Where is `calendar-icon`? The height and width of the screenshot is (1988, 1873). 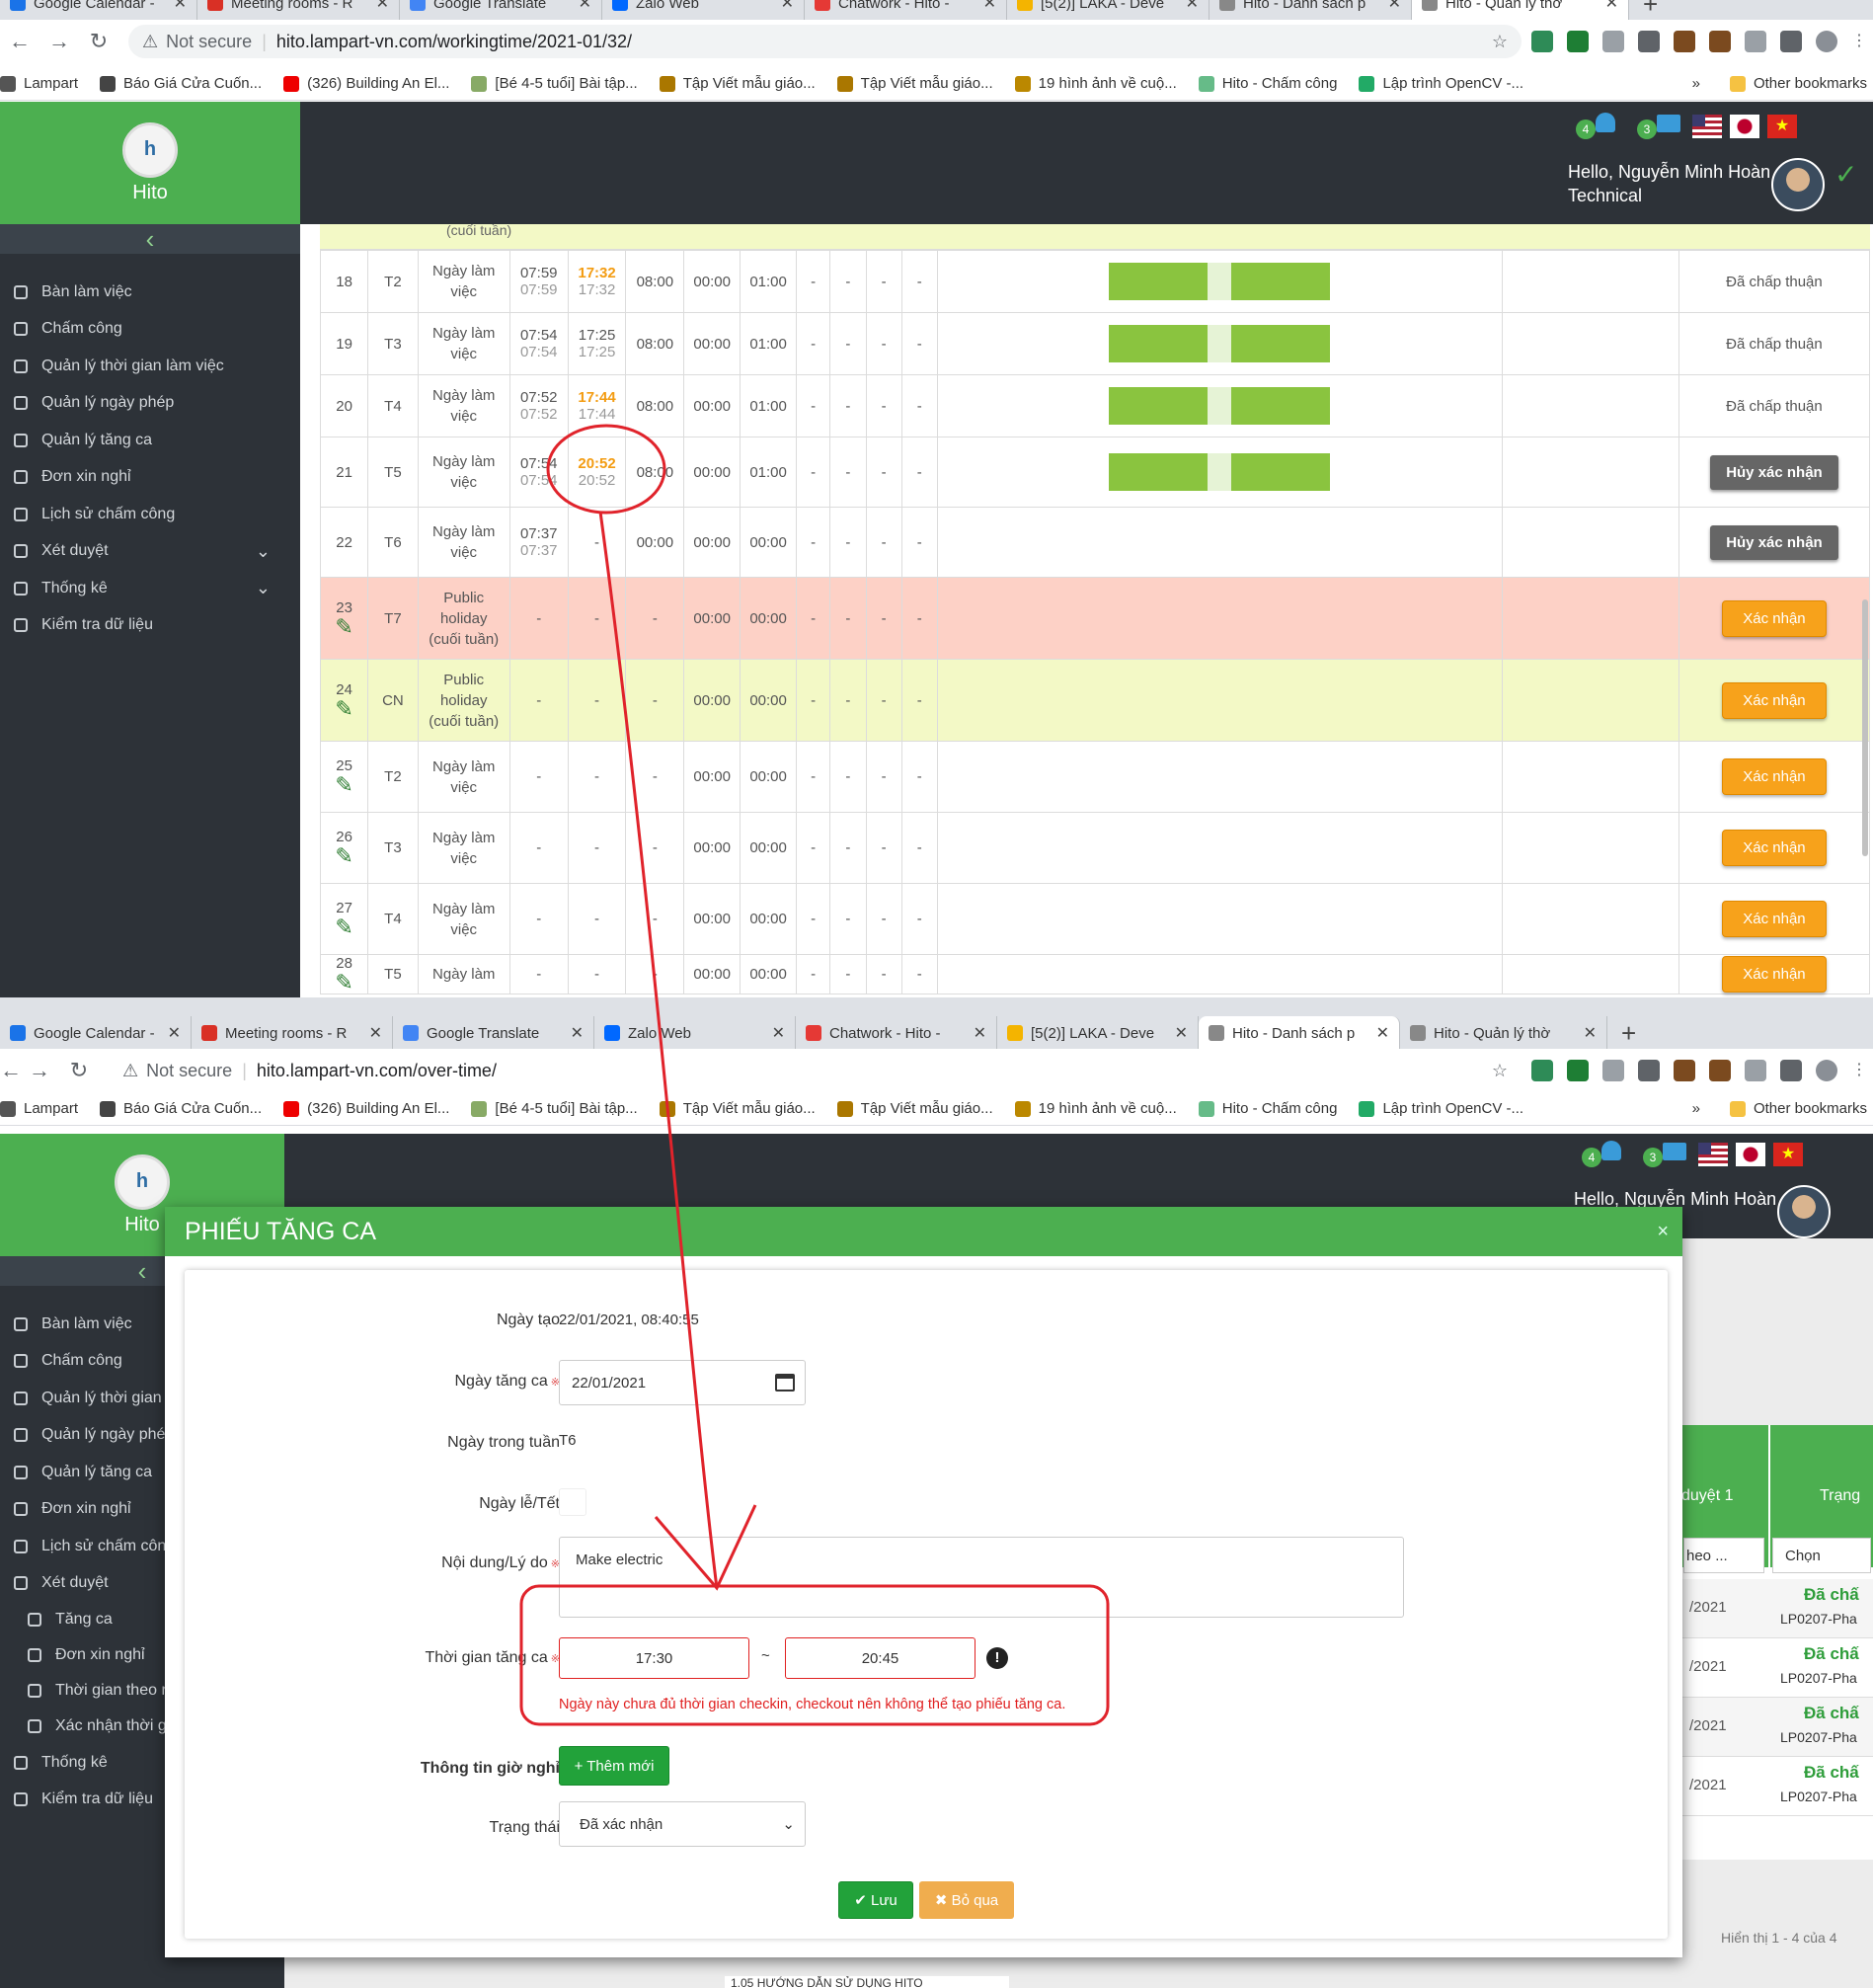 calendar-icon is located at coordinates (785, 1383).